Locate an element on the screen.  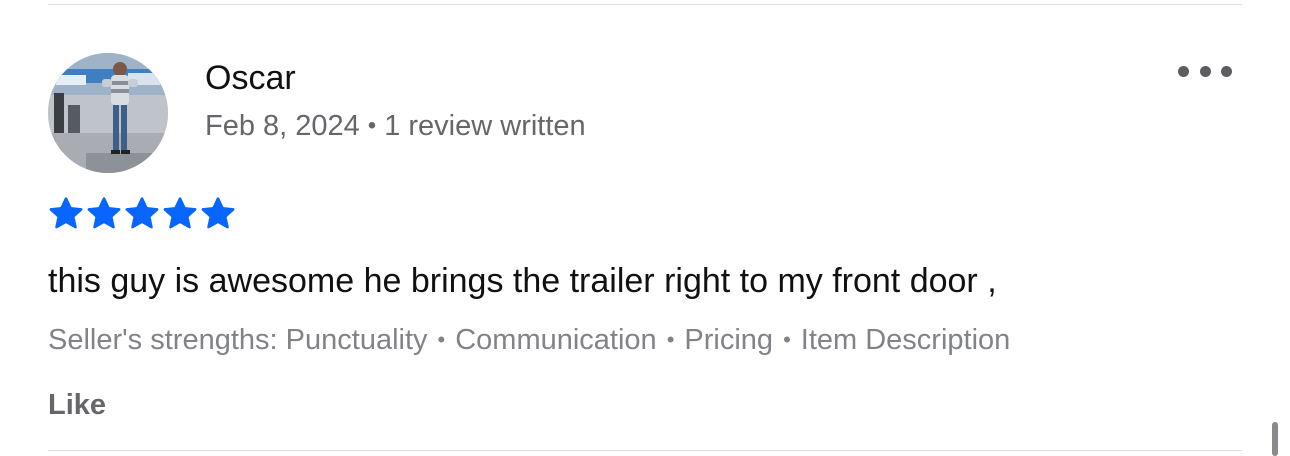
top-divider is located at coordinates (645, 4).